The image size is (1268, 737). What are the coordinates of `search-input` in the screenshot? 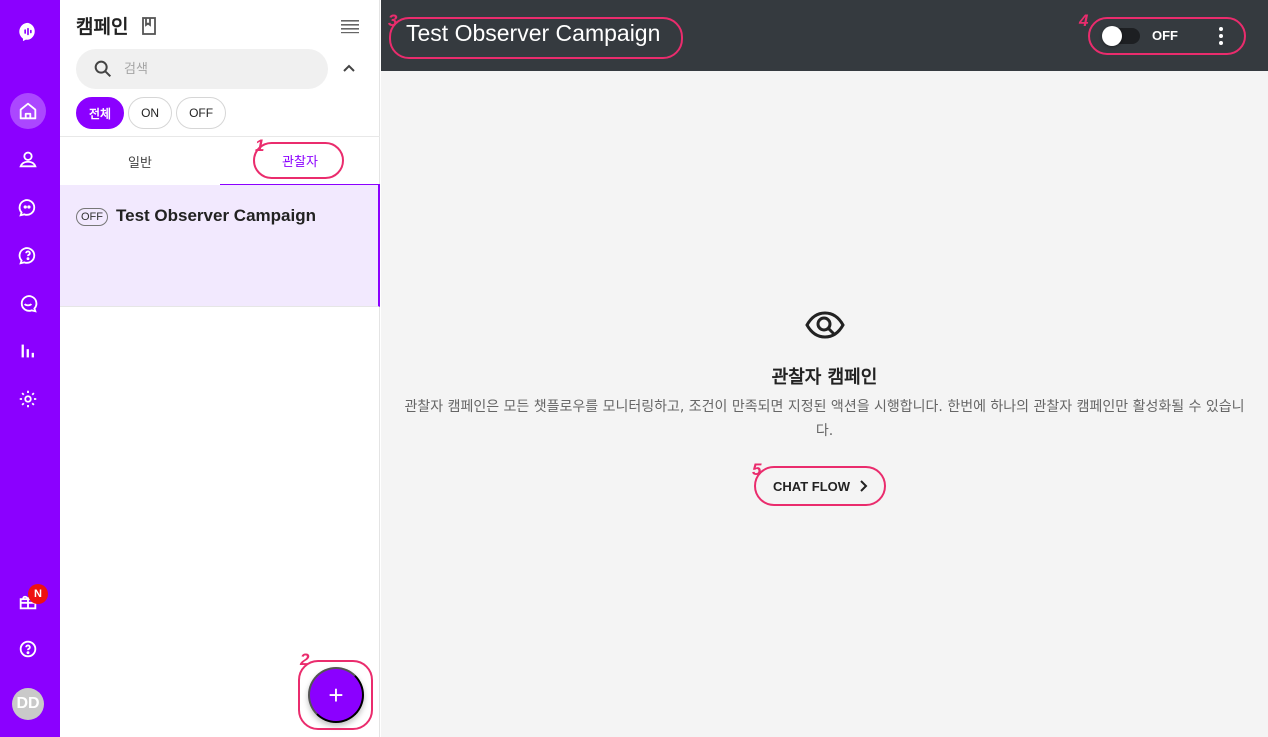 It's located at (219, 69).